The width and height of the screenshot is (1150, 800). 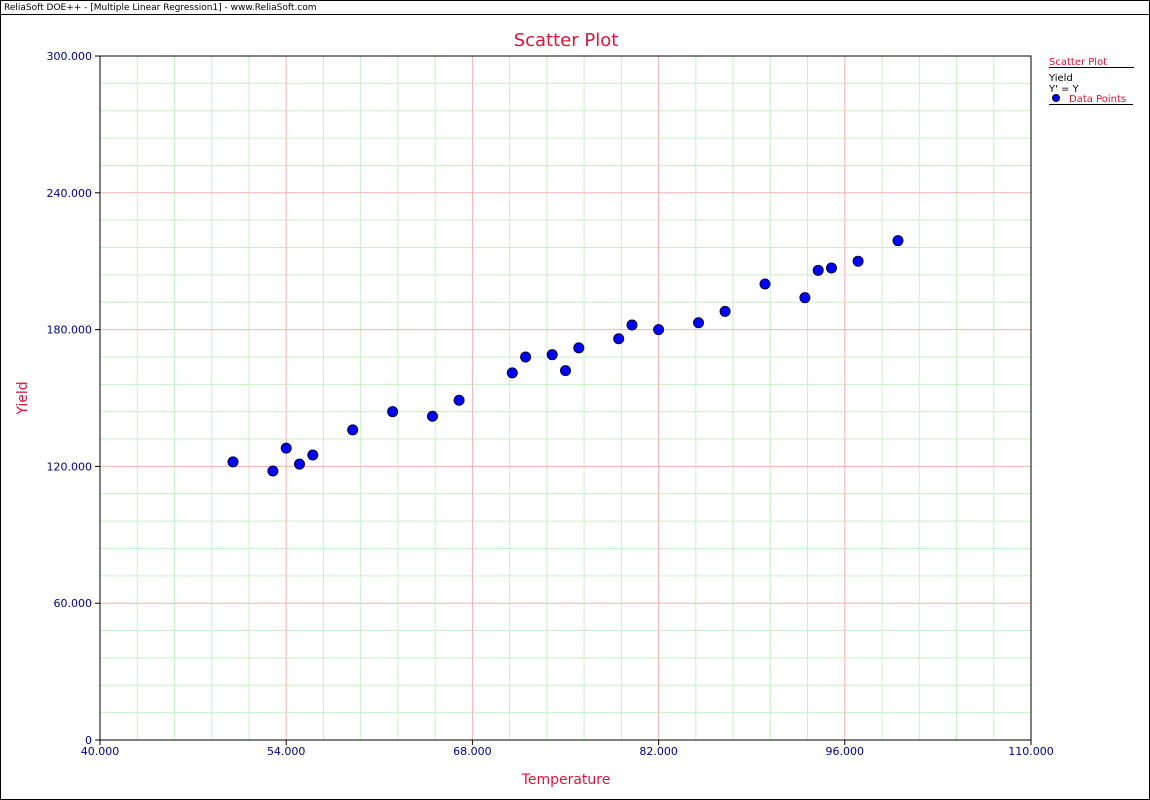 What do you see at coordinates (73, 603) in the screenshot?
I see `y-tick-label: 60.000` at bounding box center [73, 603].